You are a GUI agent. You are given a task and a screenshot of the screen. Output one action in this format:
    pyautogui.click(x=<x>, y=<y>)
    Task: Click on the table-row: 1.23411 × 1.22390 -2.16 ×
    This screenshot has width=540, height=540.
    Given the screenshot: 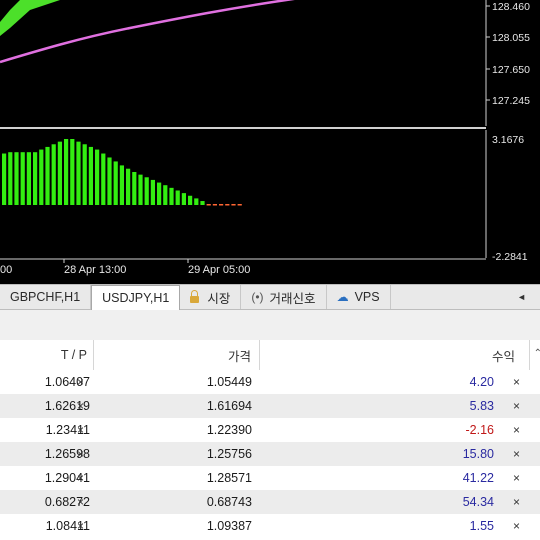 What is the action you would take?
    pyautogui.click(x=270, y=430)
    